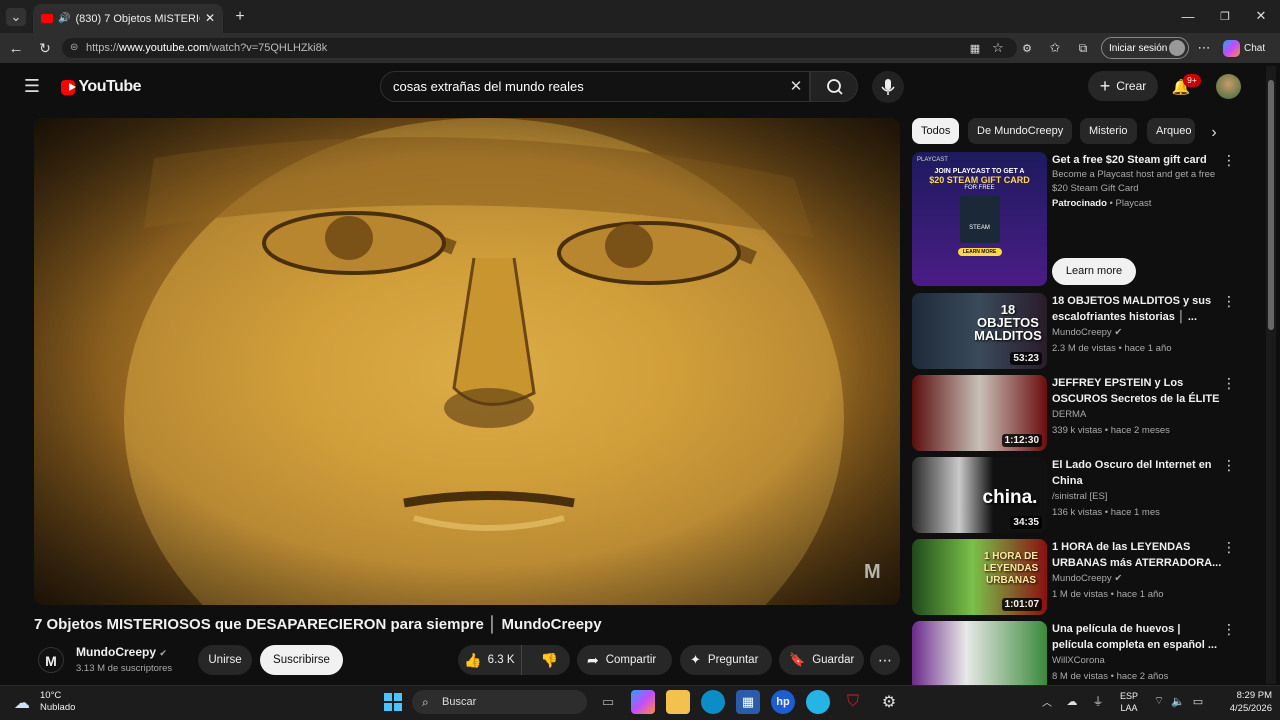  I want to click on chip-mystery: Misterio, so click(1108, 131).